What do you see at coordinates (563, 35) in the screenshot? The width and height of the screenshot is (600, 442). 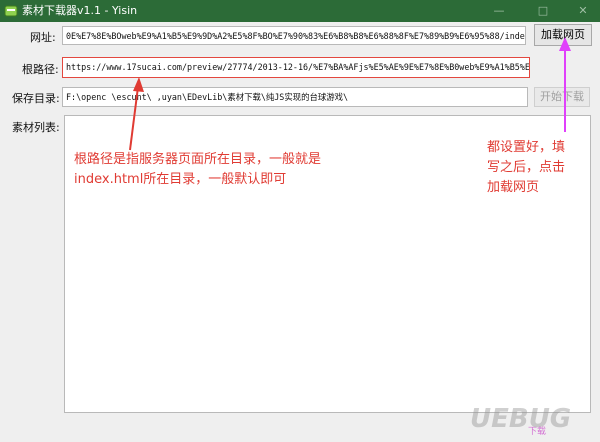 I see `load-page-button: 加载网页` at bounding box center [563, 35].